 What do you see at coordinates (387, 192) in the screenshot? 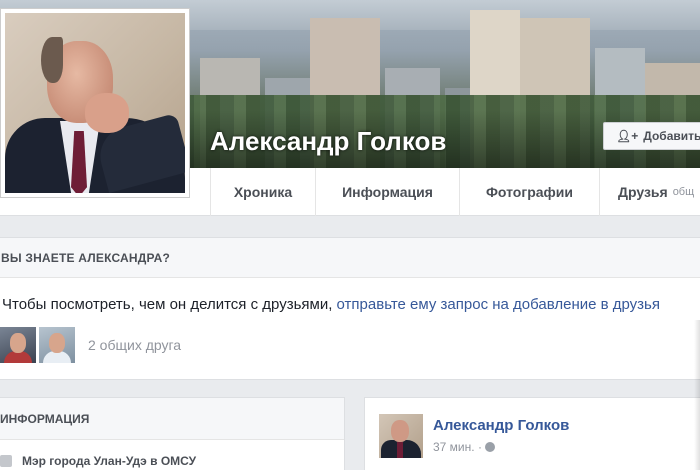
I see `tab-info: Информация` at bounding box center [387, 192].